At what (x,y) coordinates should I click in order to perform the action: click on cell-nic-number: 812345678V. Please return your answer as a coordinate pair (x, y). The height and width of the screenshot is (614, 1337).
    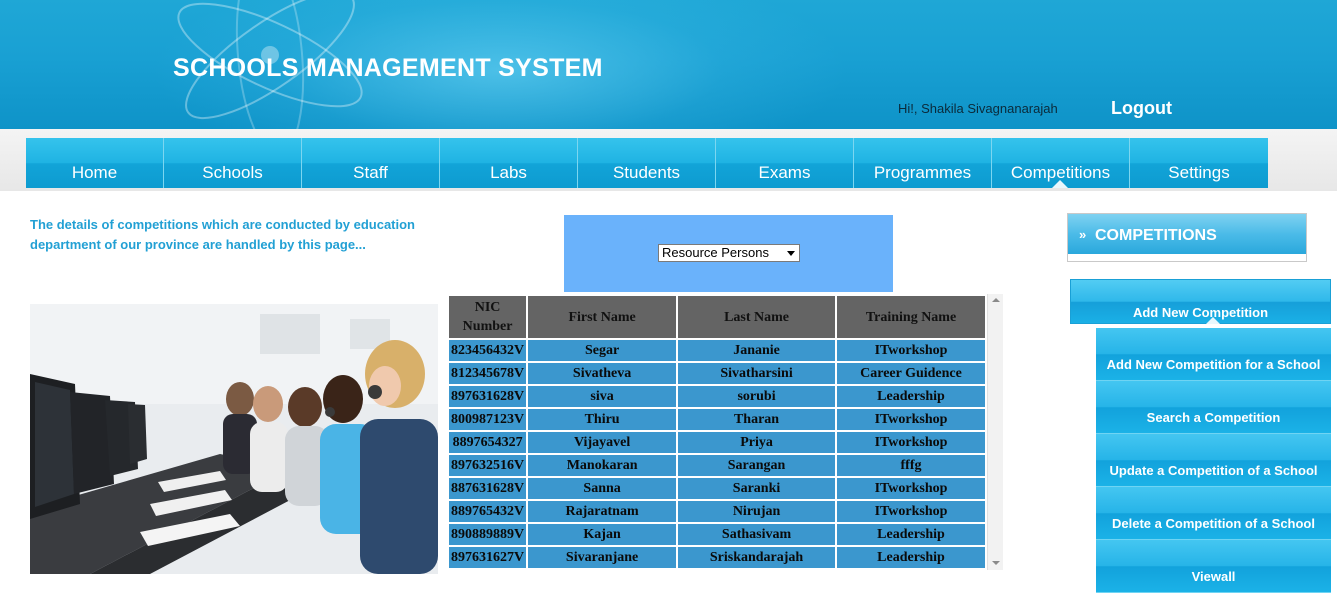
    Looking at the image, I should click on (488, 373).